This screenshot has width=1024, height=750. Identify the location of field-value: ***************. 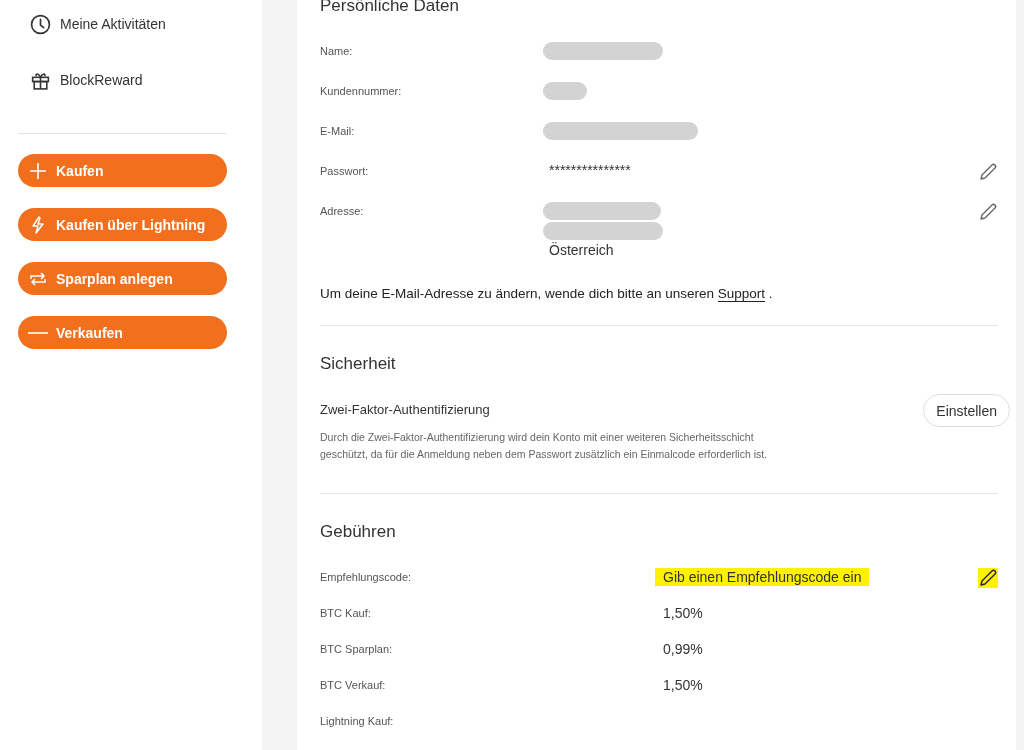
(590, 170).